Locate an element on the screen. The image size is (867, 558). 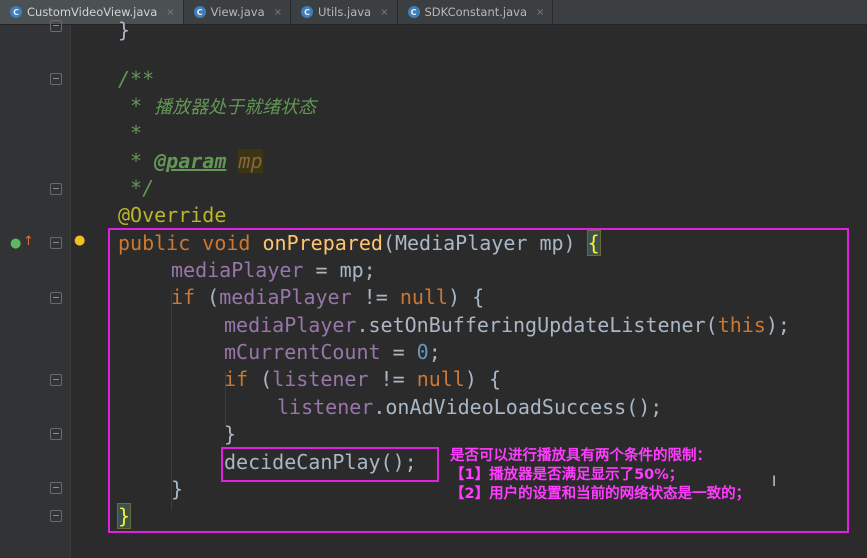
gutter-divider is located at coordinates (70, 291).